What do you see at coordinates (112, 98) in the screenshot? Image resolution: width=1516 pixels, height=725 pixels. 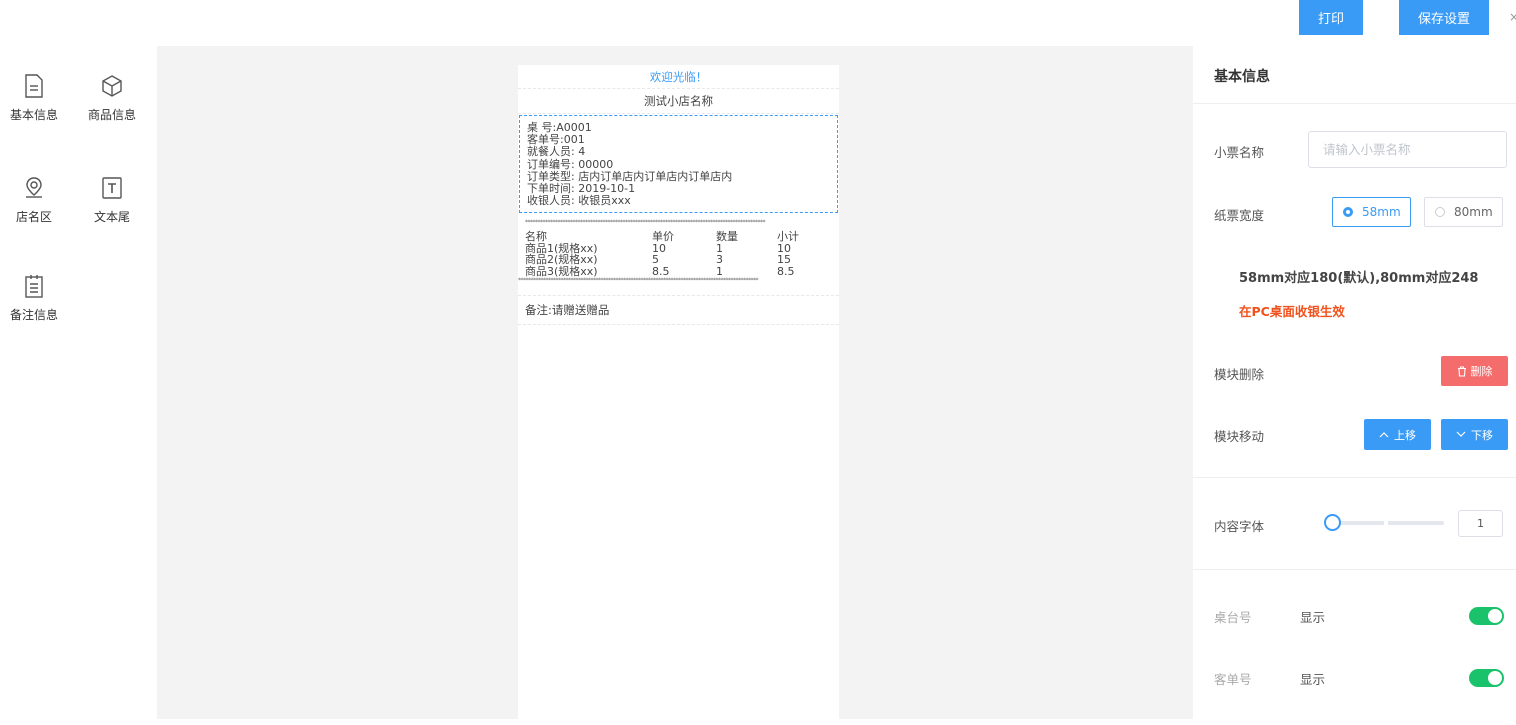 I see `sidebar-item-goods-info: 商品信息` at bounding box center [112, 98].